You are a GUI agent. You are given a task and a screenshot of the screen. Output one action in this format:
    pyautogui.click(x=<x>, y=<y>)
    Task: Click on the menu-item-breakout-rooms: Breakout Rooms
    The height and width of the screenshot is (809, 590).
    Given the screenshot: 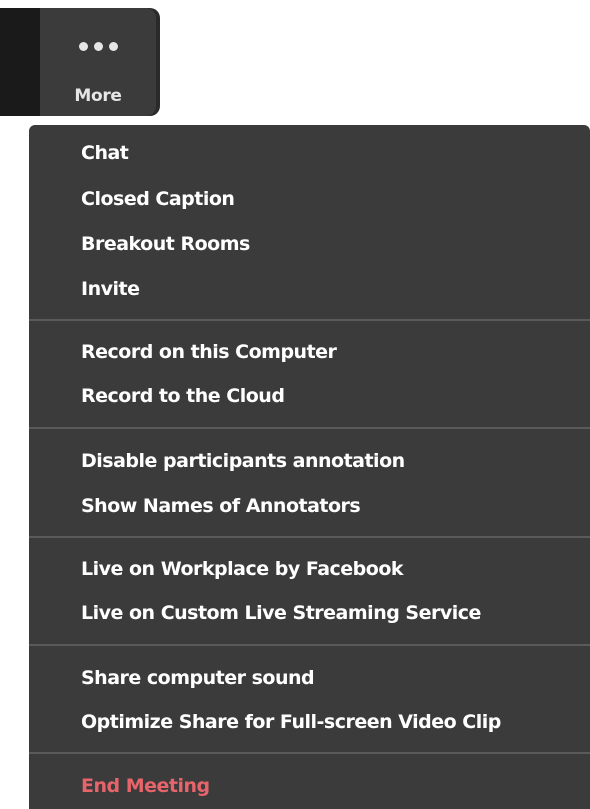 What is the action you would take?
    pyautogui.click(x=165, y=244)
    